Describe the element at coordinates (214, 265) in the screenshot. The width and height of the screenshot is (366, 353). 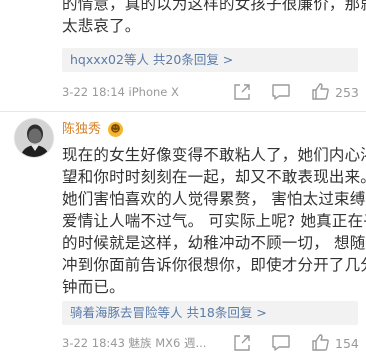
I see `comment-text-line: 冲到你面前告诉你很想你，即使才分开了几分` at that location.